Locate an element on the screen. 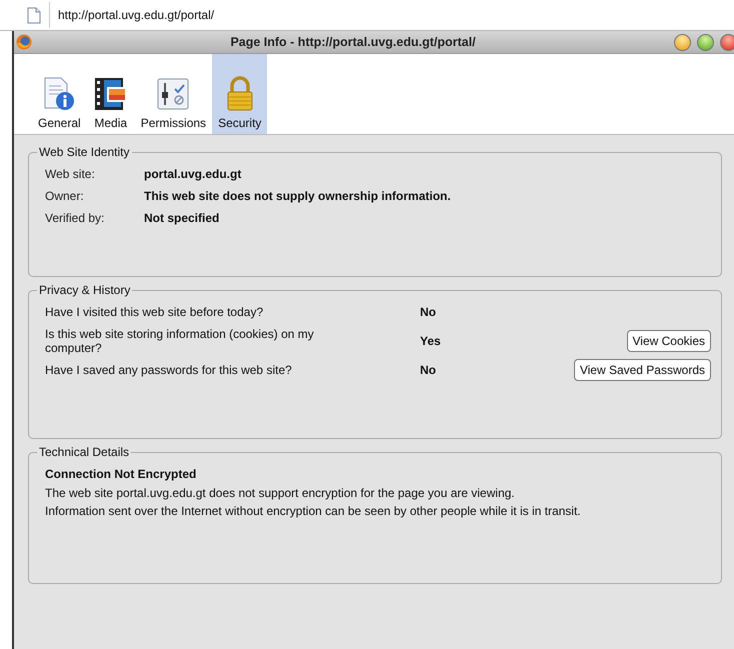 The image size is (734, 649). answer-text: Yes is located at coordinates (430, 341).